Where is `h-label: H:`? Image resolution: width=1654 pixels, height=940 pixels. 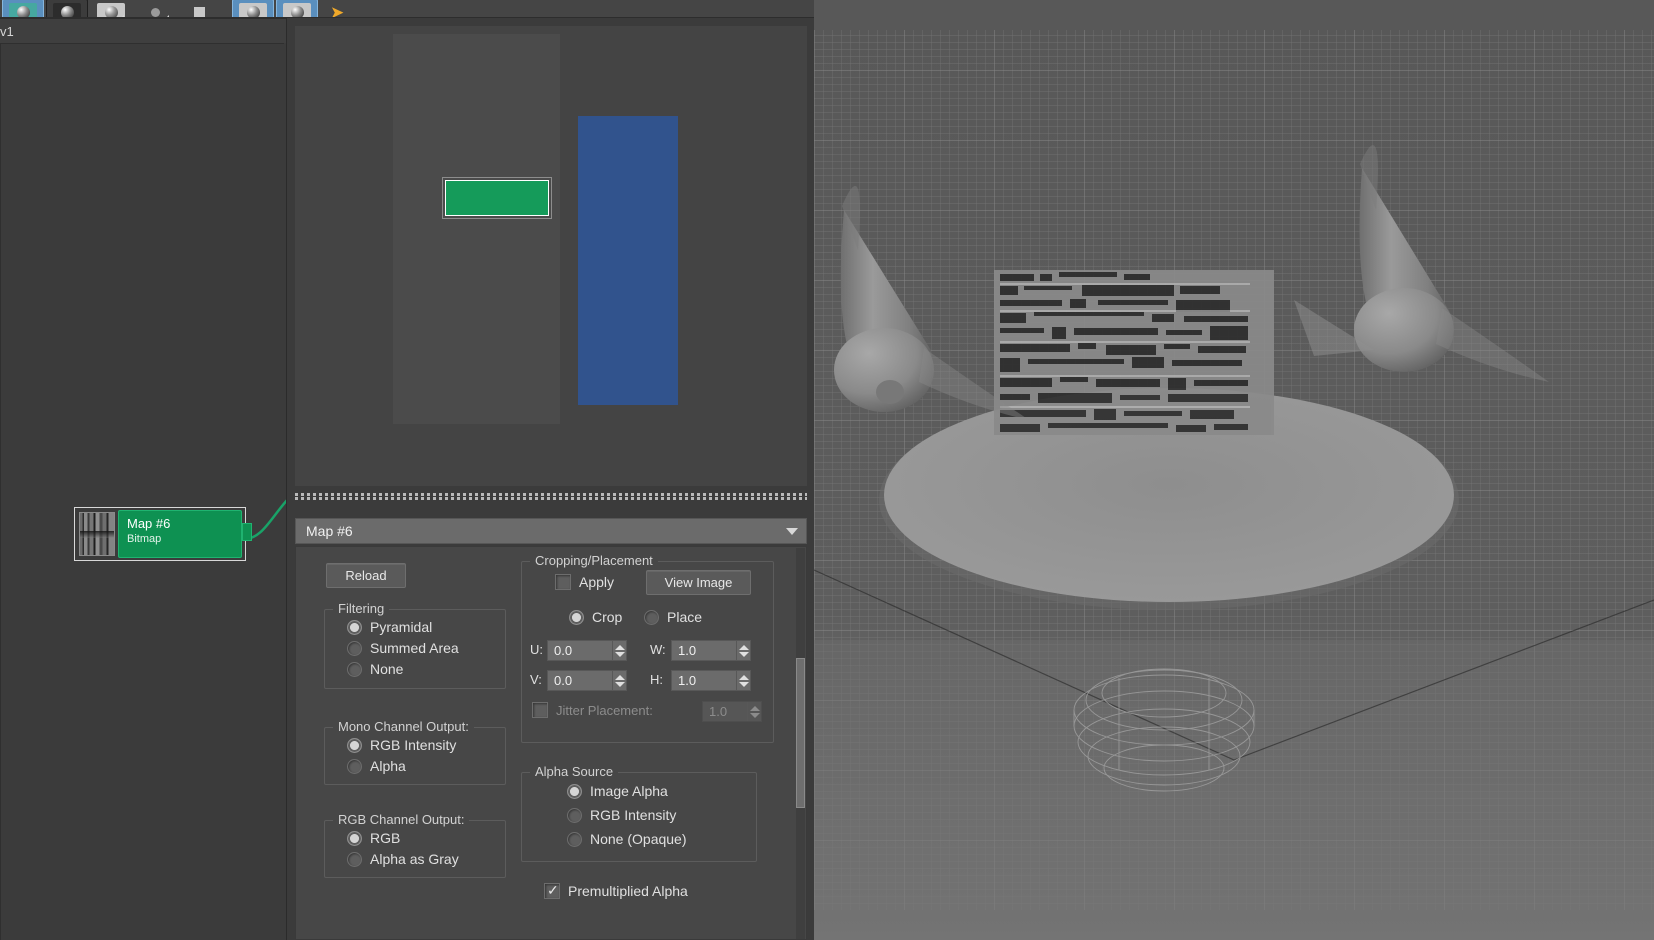
h-label: H: is located at coordinates (656, 679).